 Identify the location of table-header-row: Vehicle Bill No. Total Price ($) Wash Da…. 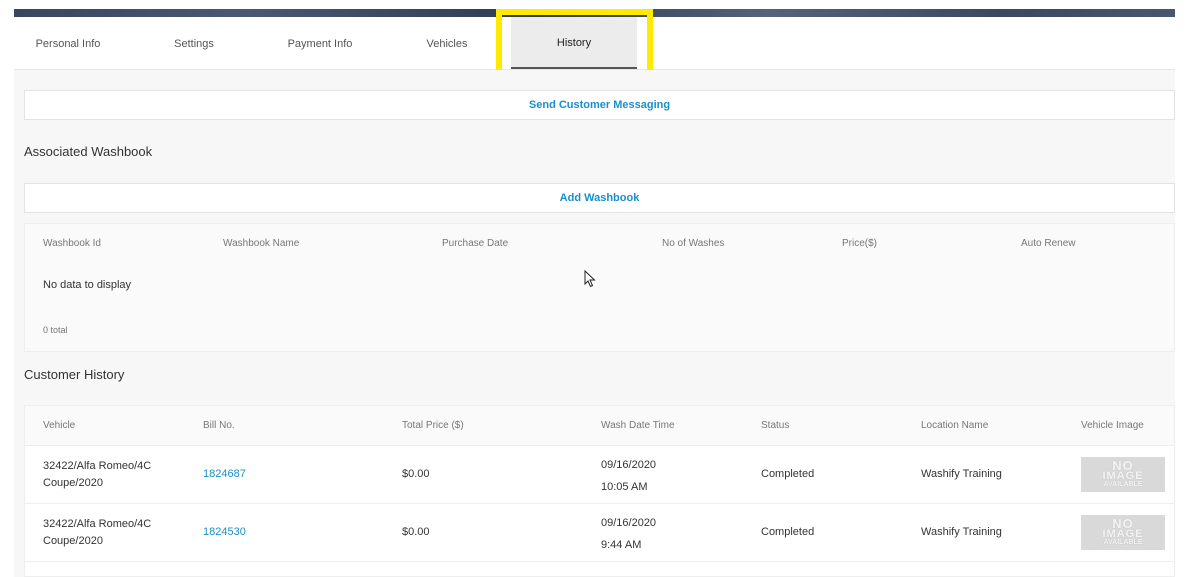
(599, 426).